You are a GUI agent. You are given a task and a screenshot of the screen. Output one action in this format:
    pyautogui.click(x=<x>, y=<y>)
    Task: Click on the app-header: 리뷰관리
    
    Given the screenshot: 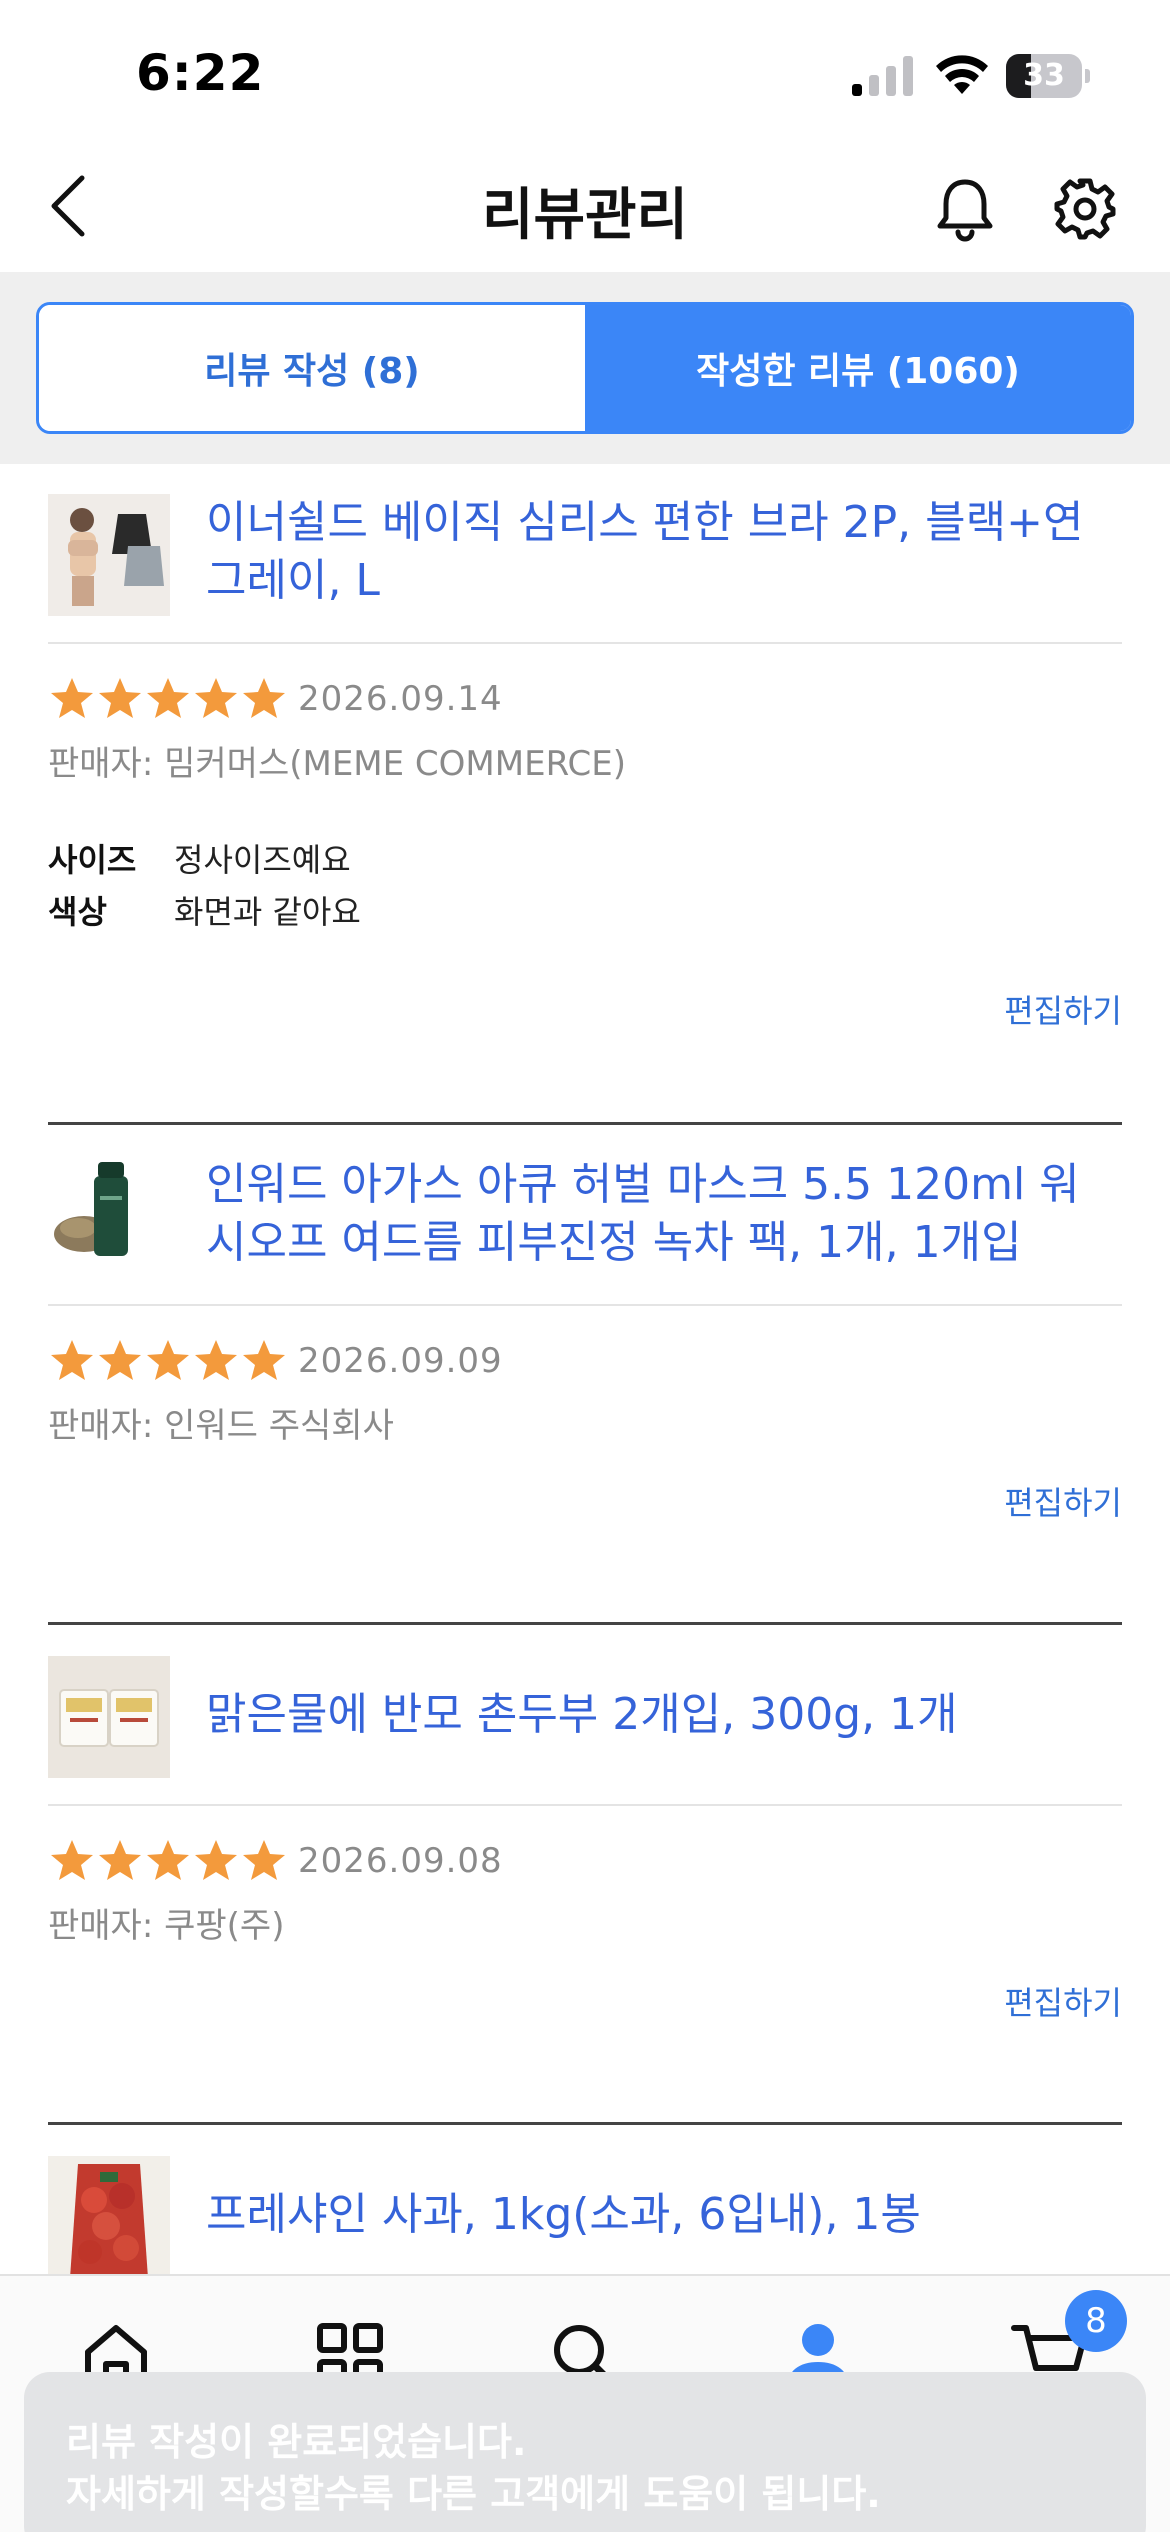 What is the action you would take?
    pyautogui.click(x=585, y=206)
    